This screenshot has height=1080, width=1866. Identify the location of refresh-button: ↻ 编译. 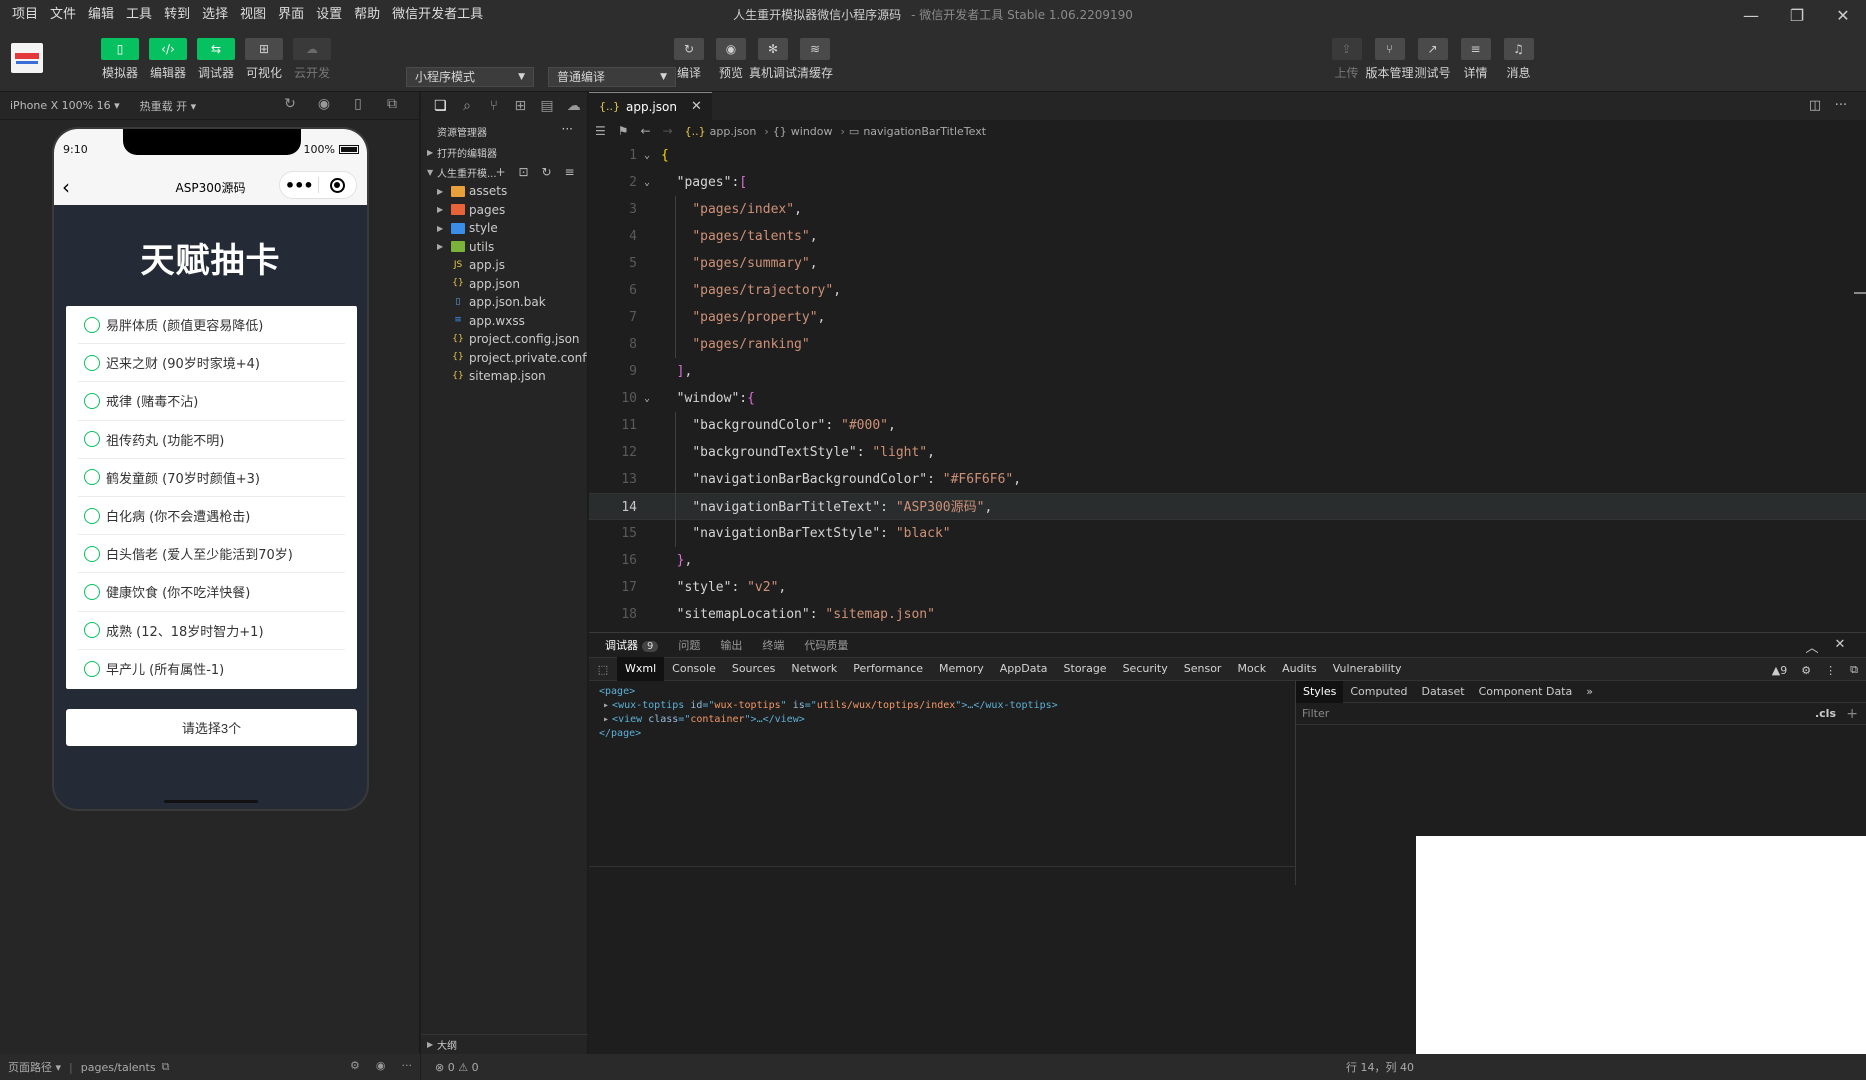
(689, 59).